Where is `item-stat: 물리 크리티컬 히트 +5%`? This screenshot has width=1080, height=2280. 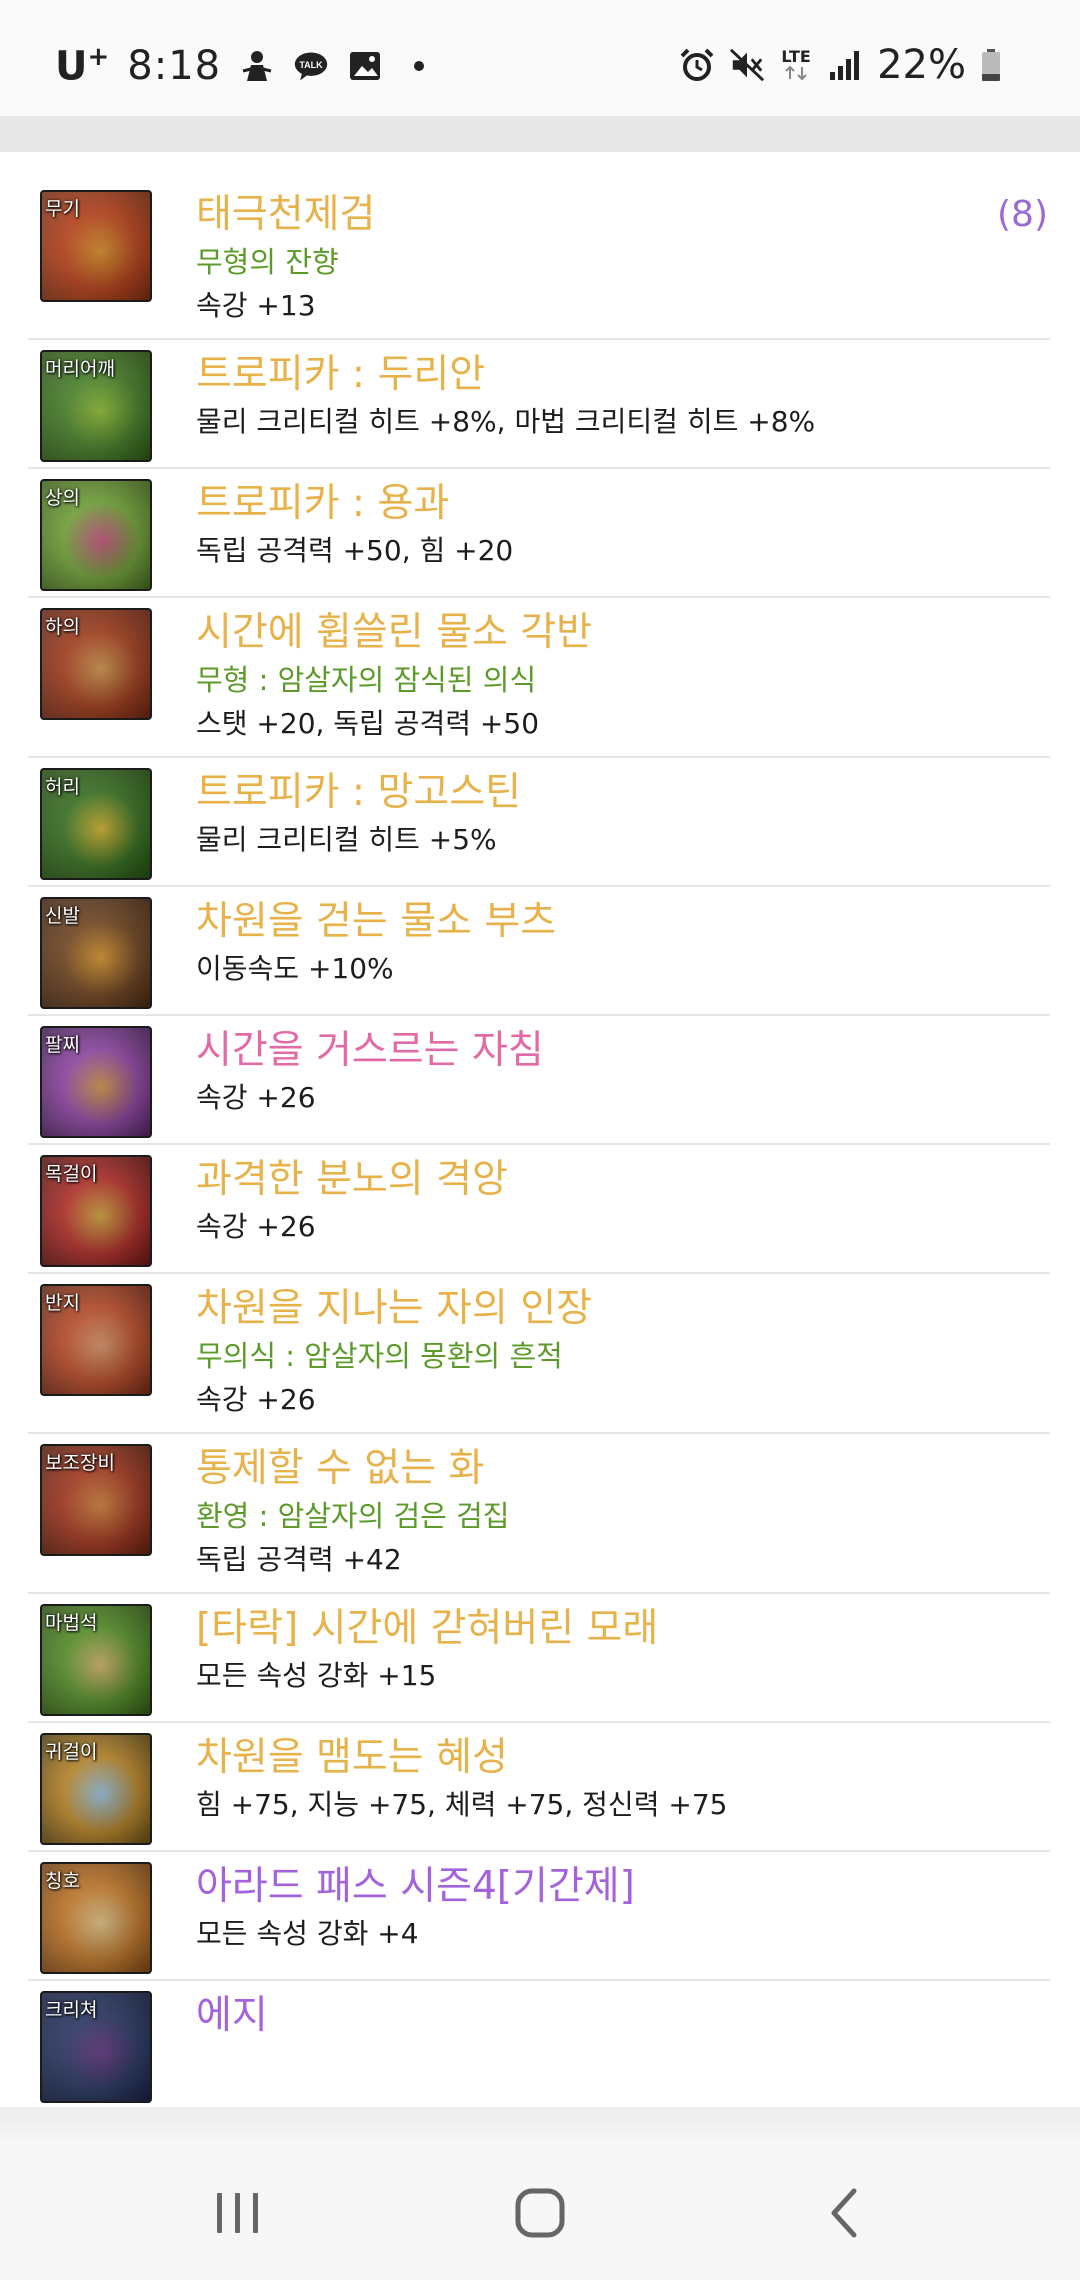 item-stat: 물리 크리티컬 히트 +5% is located at coordinates (346, 839).